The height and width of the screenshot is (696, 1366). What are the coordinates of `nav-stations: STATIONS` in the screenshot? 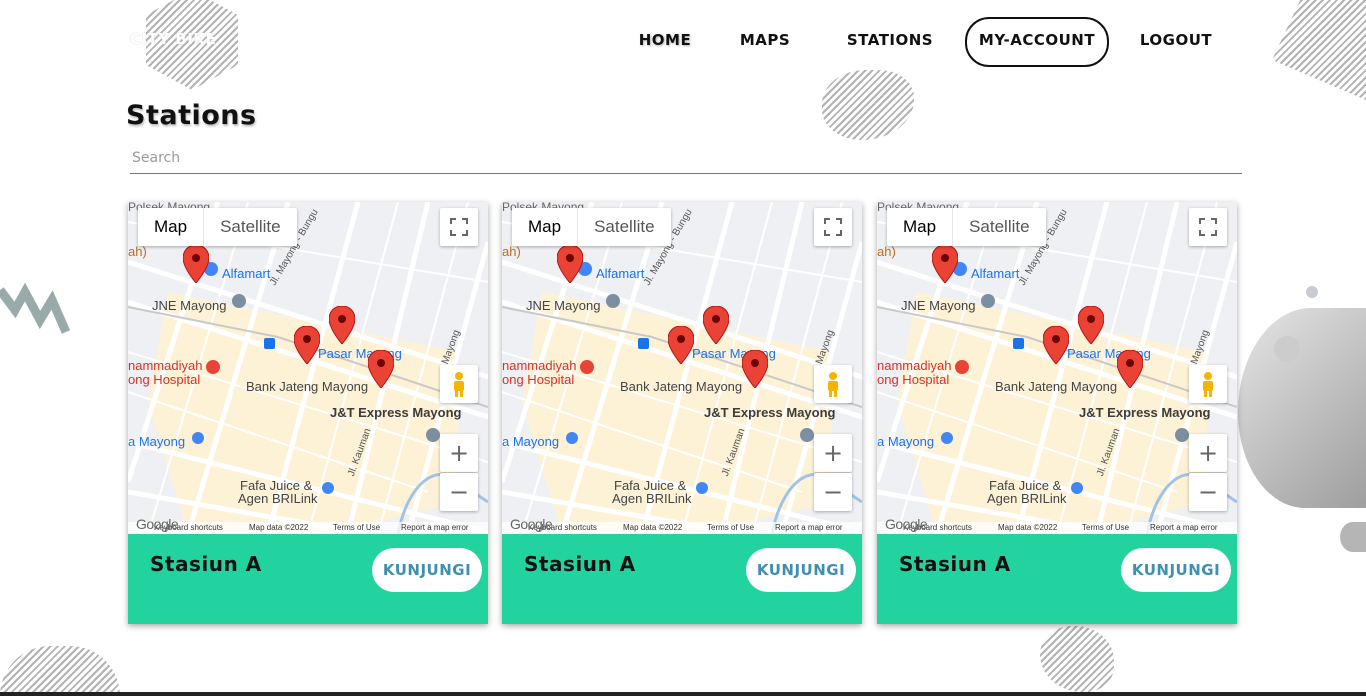 It's located at (890, 40).